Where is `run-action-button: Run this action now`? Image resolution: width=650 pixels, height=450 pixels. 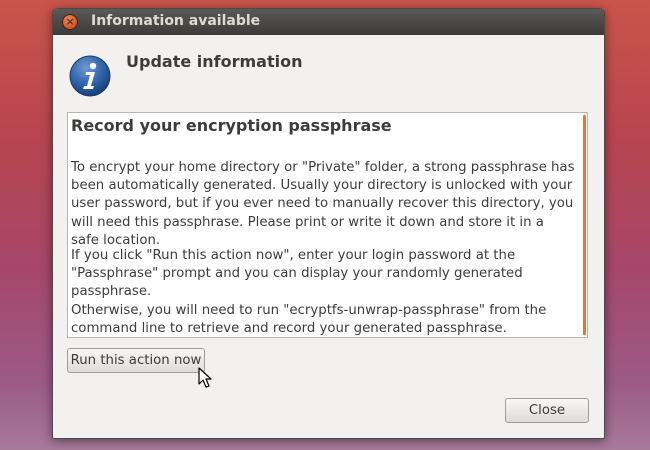
run-action-button: Run this action now is located at coordinates (136, 360).